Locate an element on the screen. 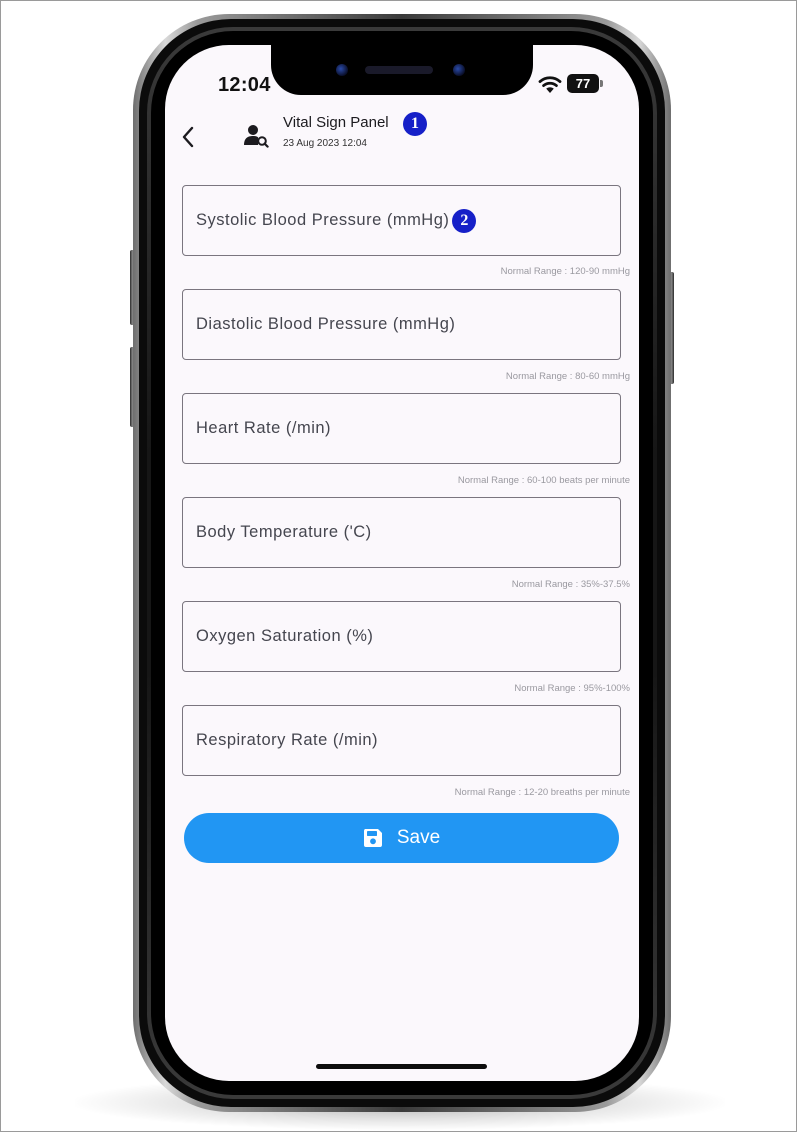 The width and height of the screenshot is (797, 1132). oxygen-saturation-label: Oxygen Saturation (%) is located at coordinates (285, 636).